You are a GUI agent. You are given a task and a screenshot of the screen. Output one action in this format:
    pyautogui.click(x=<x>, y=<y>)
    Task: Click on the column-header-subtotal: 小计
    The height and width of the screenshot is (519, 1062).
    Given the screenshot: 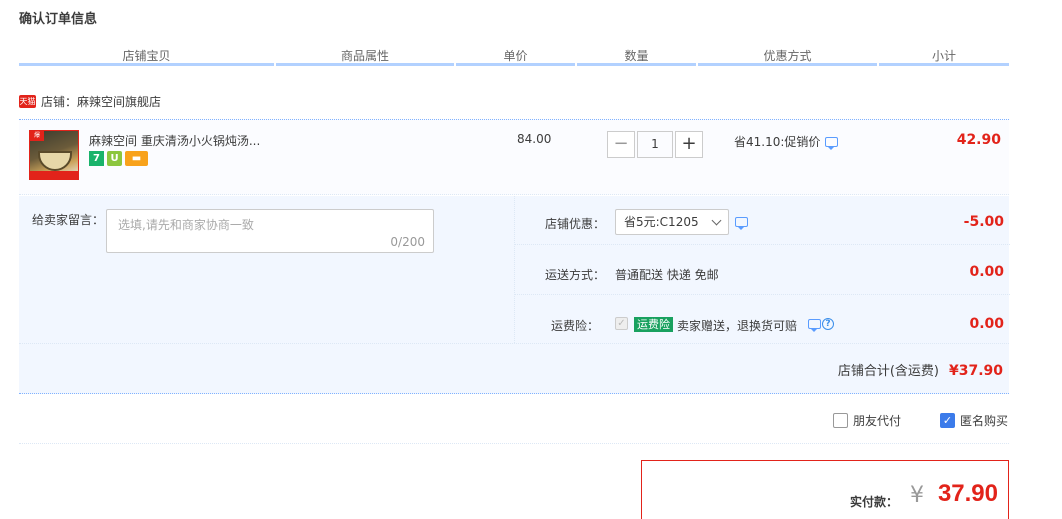 What is the action you would take?
    pyautogui.click(x=944, y=56)
    